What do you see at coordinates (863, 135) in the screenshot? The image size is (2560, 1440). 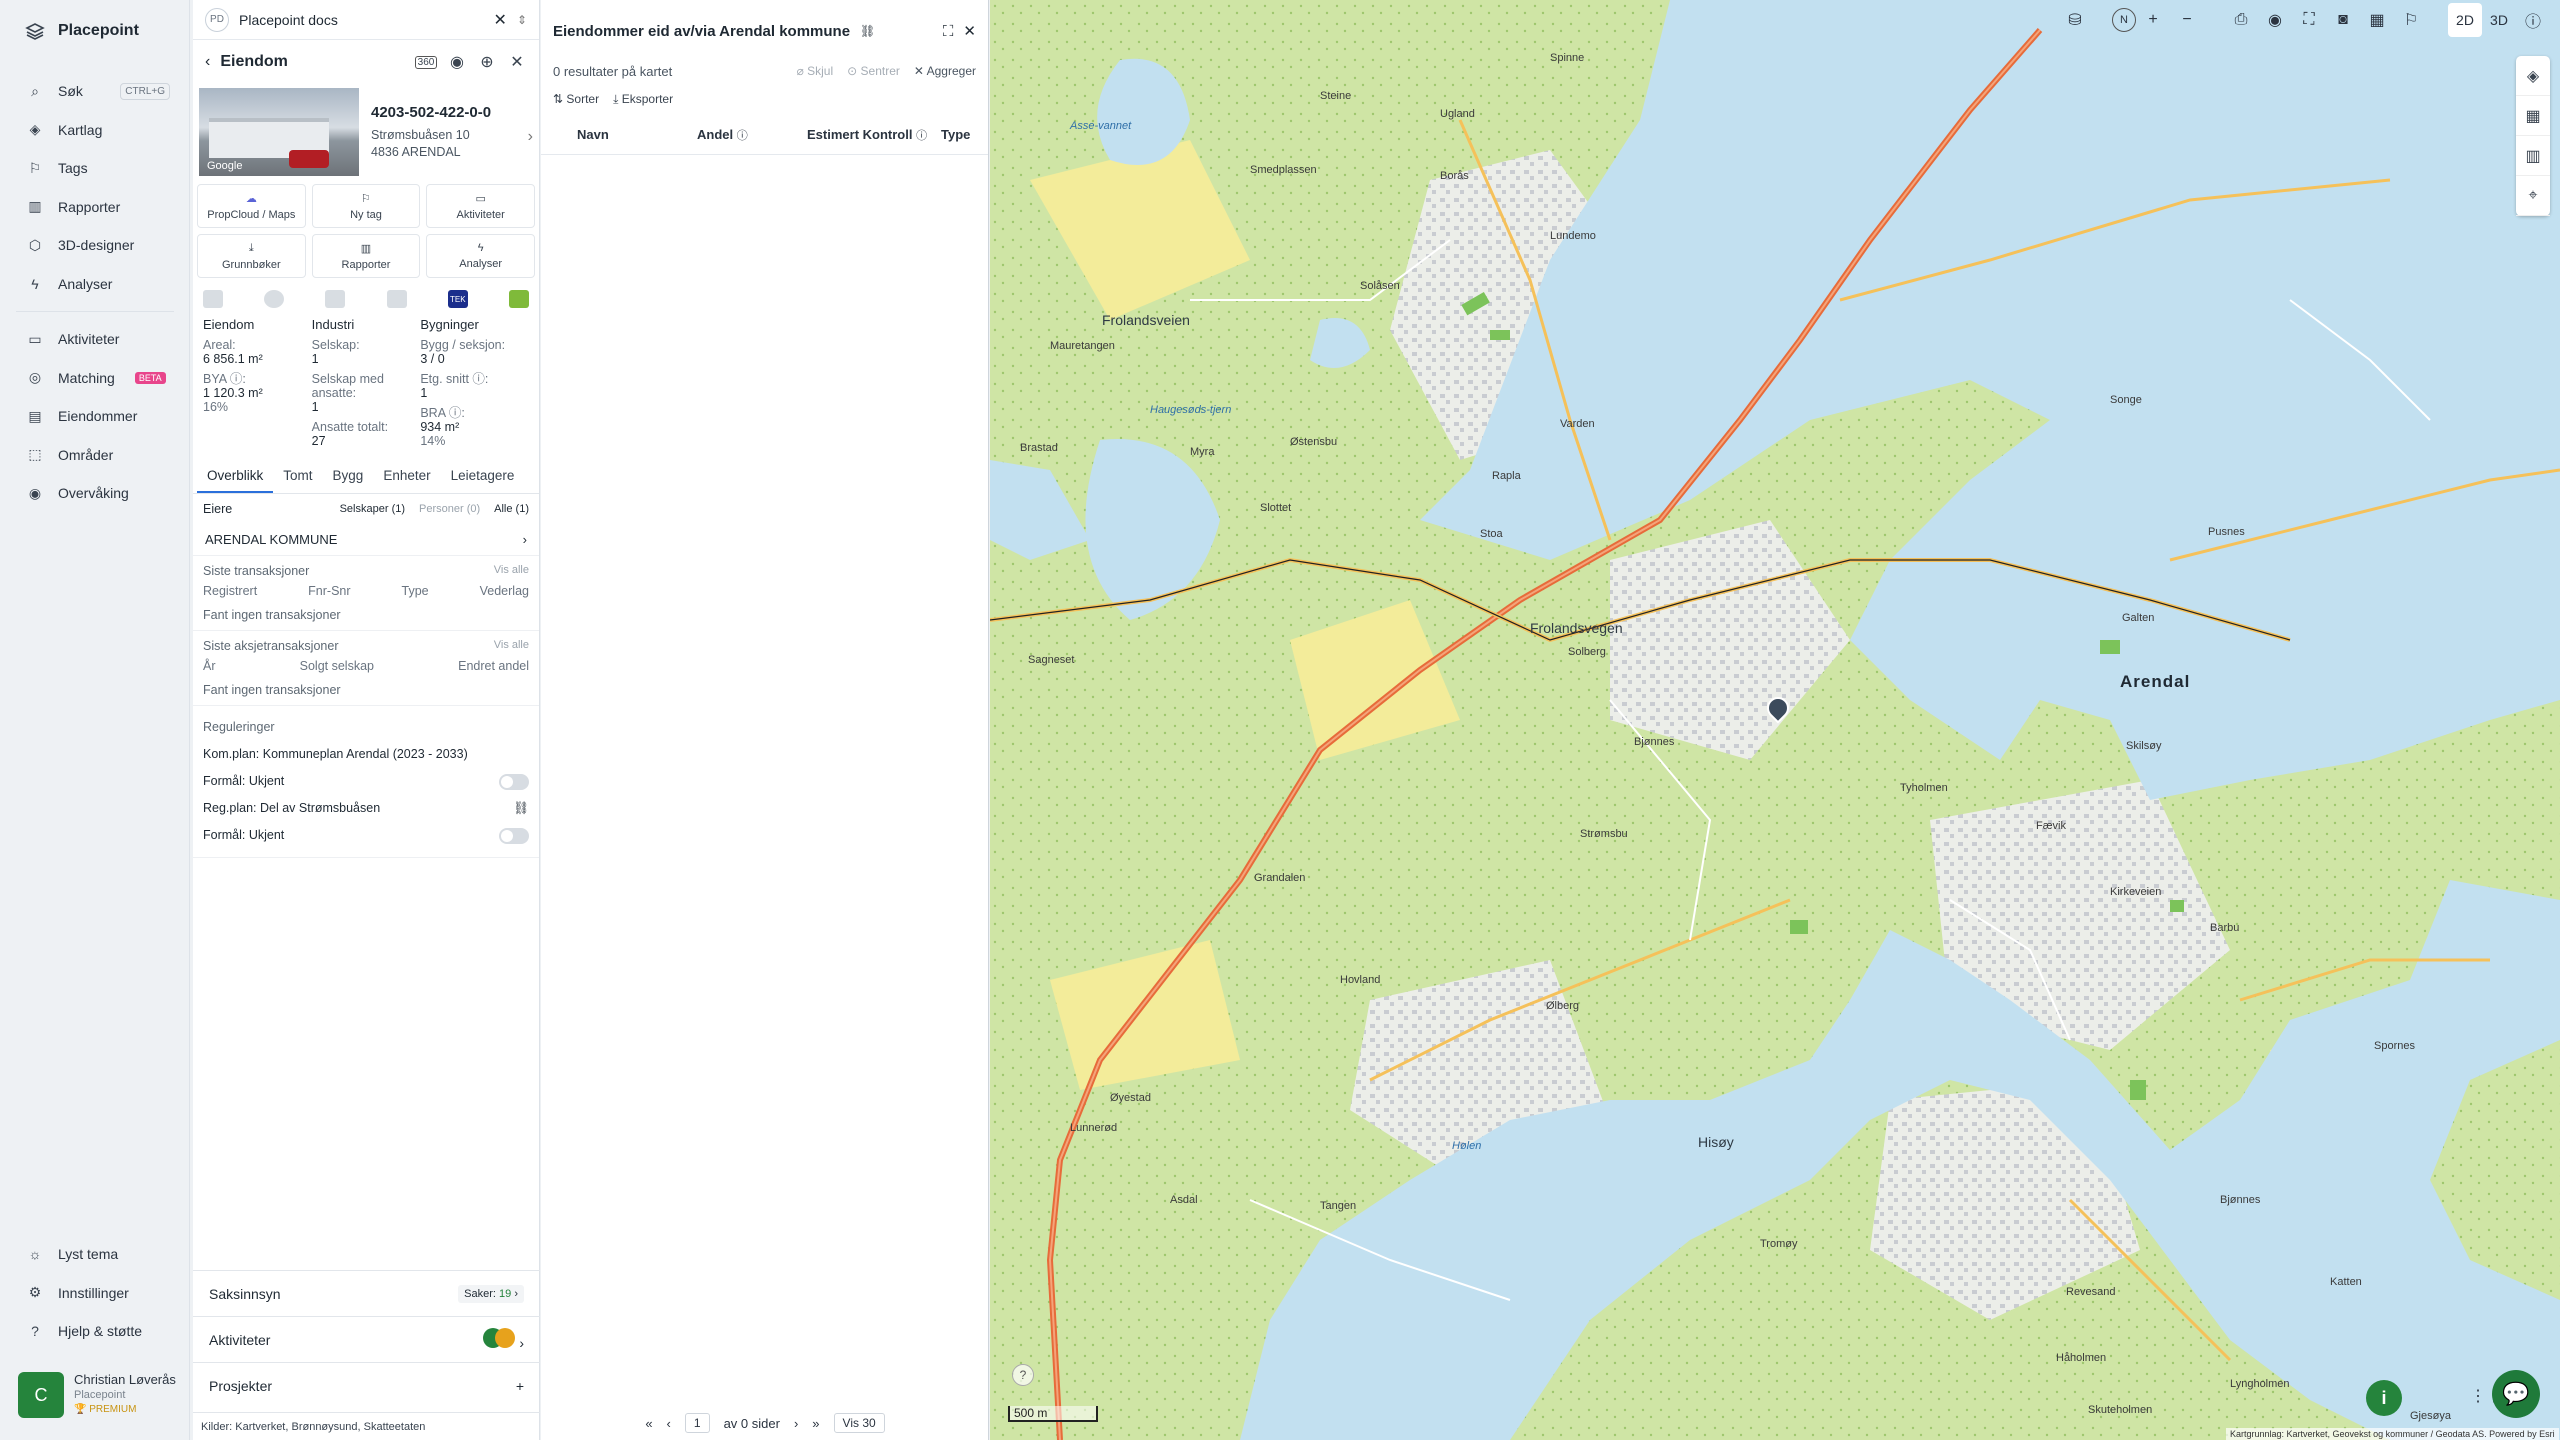 I see `col-estimert-kontroll: Estimert Kontroll ⓘ` at bounding box center [863, 135].